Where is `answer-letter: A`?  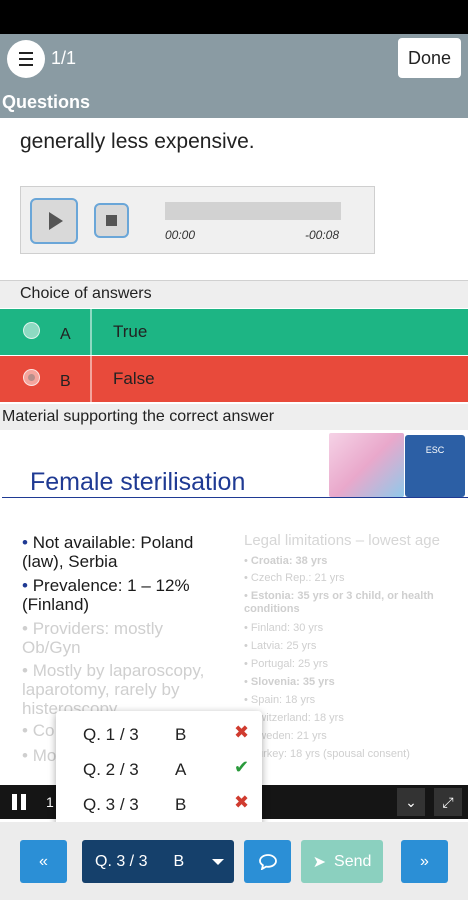
answer-letter: A is located at coordinates (65, 334).